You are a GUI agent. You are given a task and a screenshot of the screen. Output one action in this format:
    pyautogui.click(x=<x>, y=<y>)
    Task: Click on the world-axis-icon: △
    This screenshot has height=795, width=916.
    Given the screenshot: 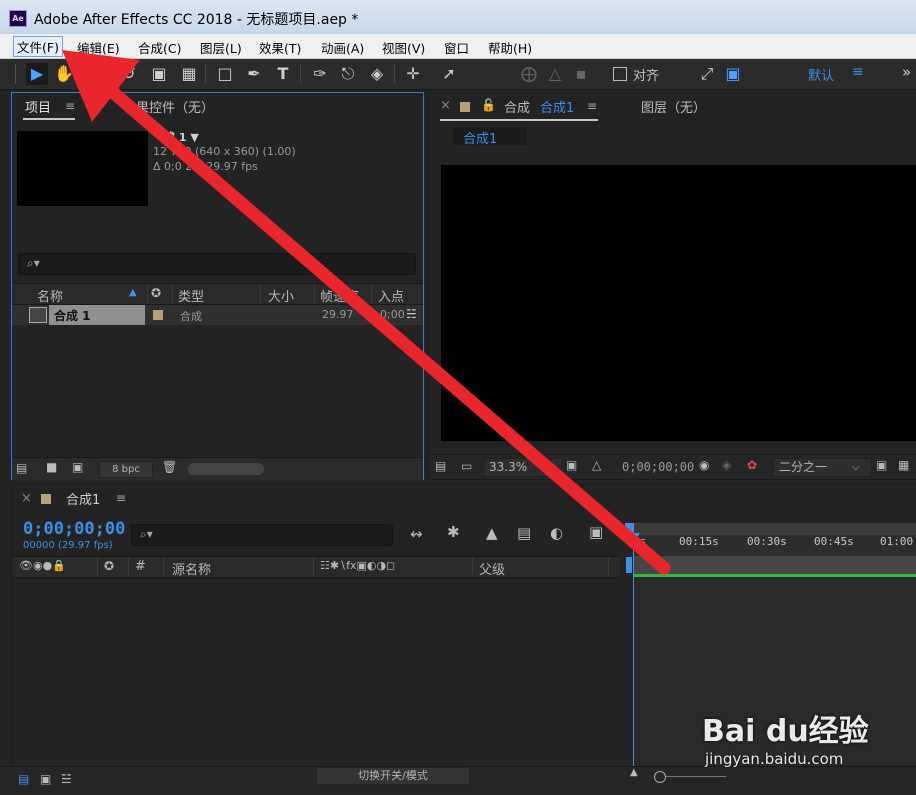 What is the action you would take?
    pyautogui.click(x=555, y=74)
    